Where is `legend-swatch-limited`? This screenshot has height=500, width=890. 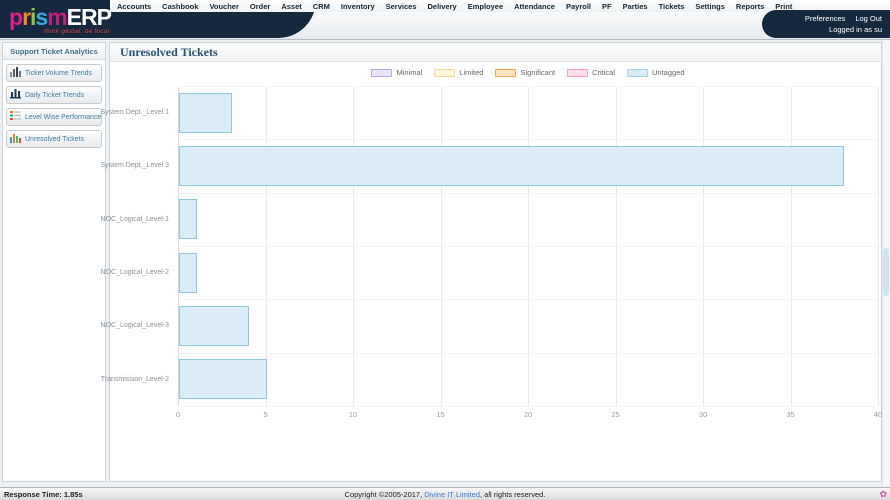
legend-swatch-limited is located at coordinates (445, 72).